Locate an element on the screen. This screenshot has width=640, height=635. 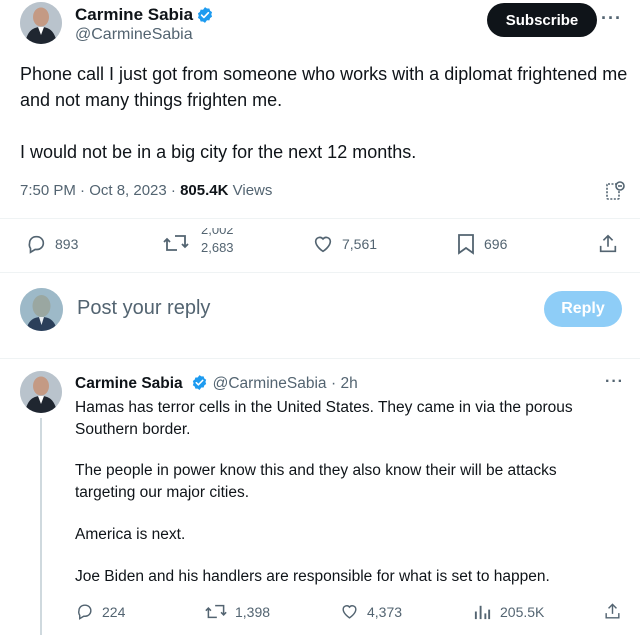
reply-share-icon is located at coordinates (612, 614).